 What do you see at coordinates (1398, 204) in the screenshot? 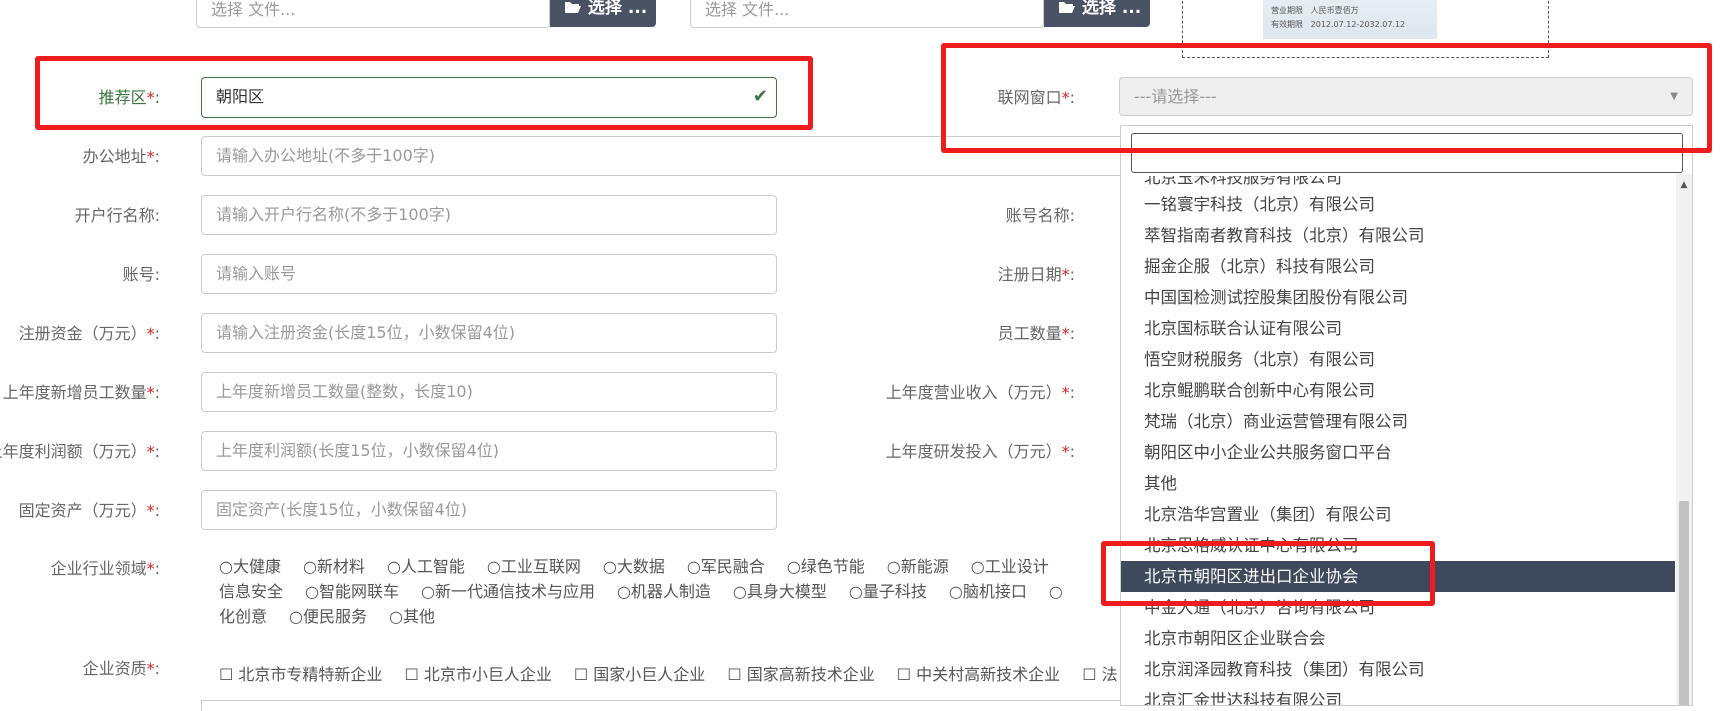
I see `dropdown-option: 一铭寰宇科技（北京）有限公司` at bounding box center [1398, 204].